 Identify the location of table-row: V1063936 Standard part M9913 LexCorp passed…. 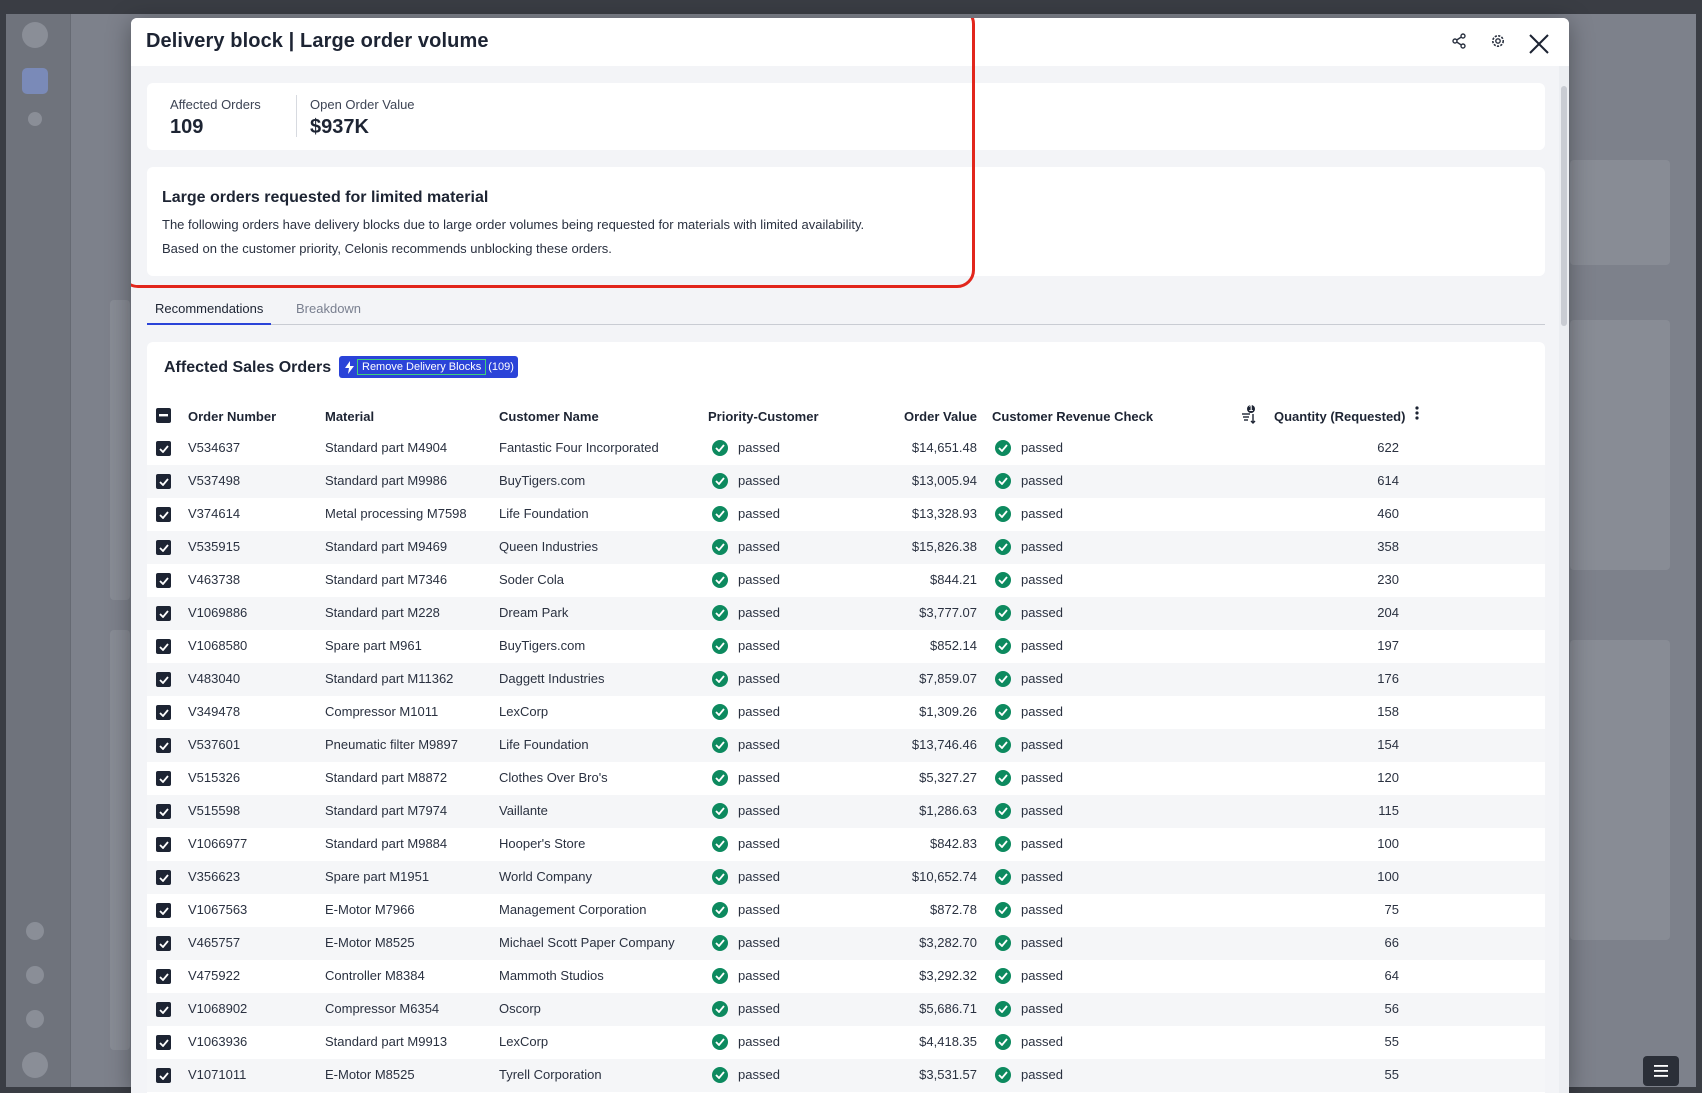
(846, 1042).